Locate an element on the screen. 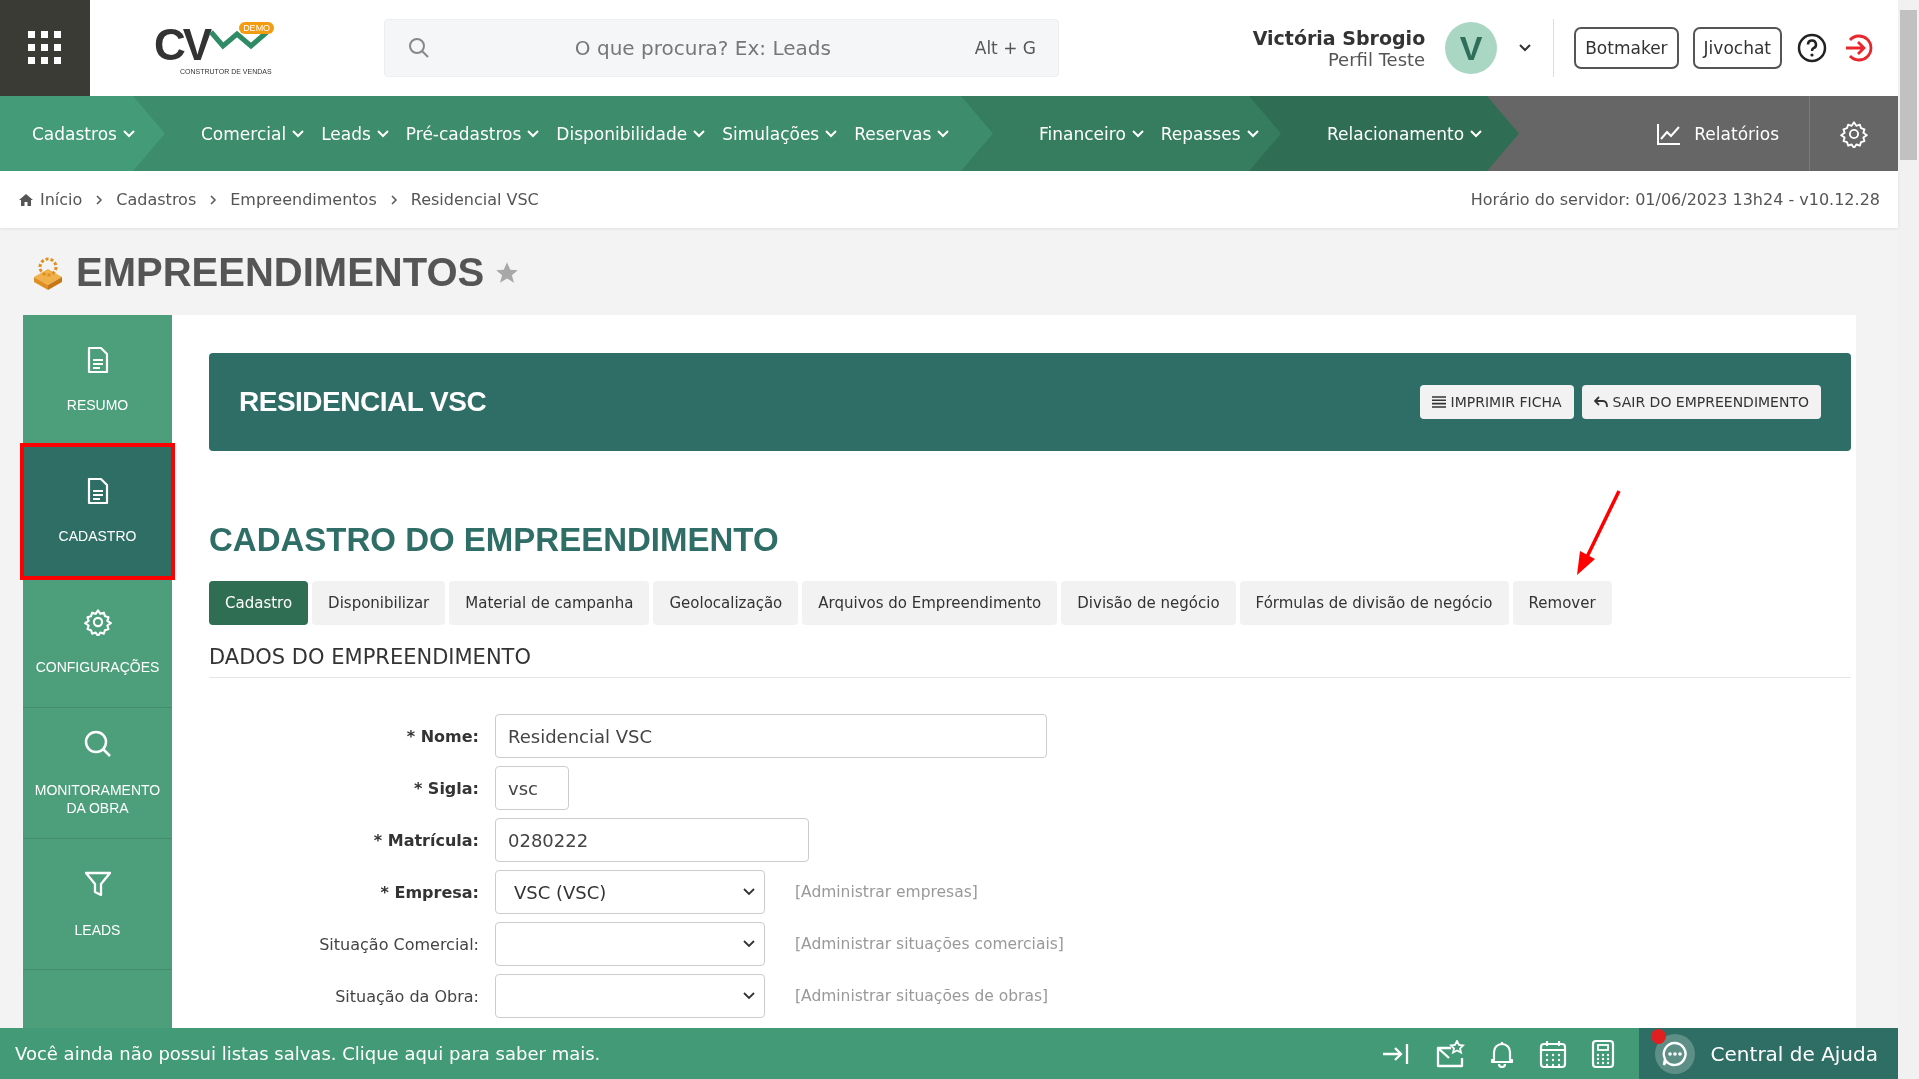  tab: Arquivos do Empreendimento is located at coordinates (930, 603).